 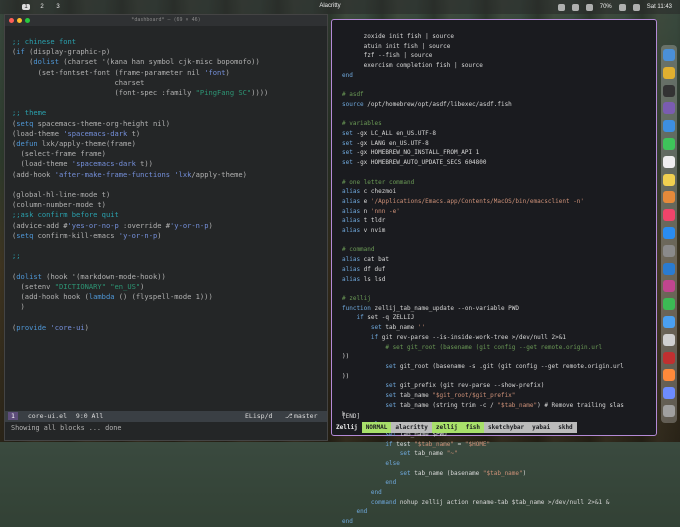 What do you see at coordinates (346, 376) in the screenshot?
I see `terminal-code-line: ))` at bounding box center [346, 376].